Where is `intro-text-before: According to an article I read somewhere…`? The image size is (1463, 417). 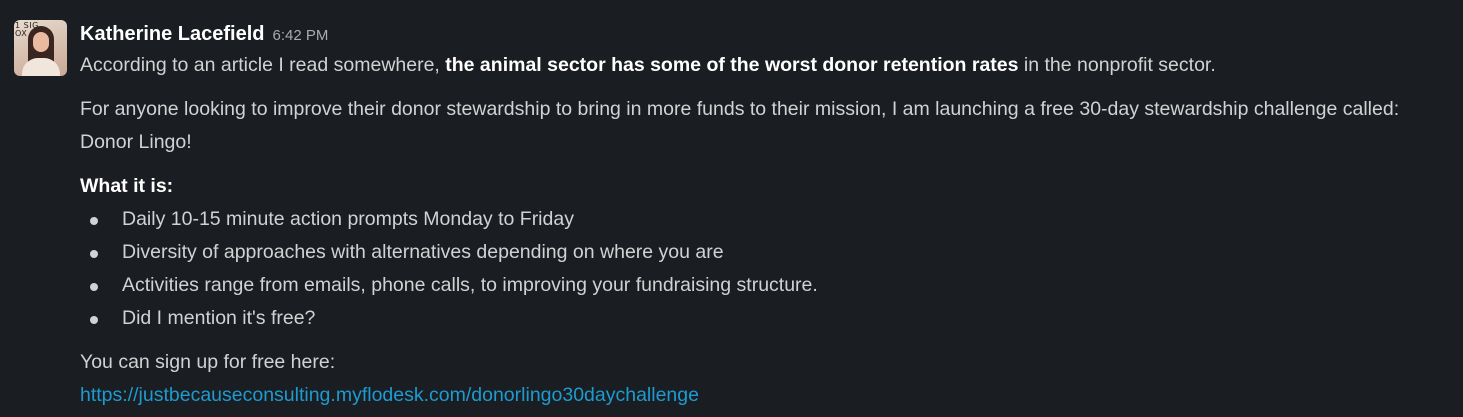 intro-text-before: According to an article I read somewhere… is located at coordinates (263, 65).